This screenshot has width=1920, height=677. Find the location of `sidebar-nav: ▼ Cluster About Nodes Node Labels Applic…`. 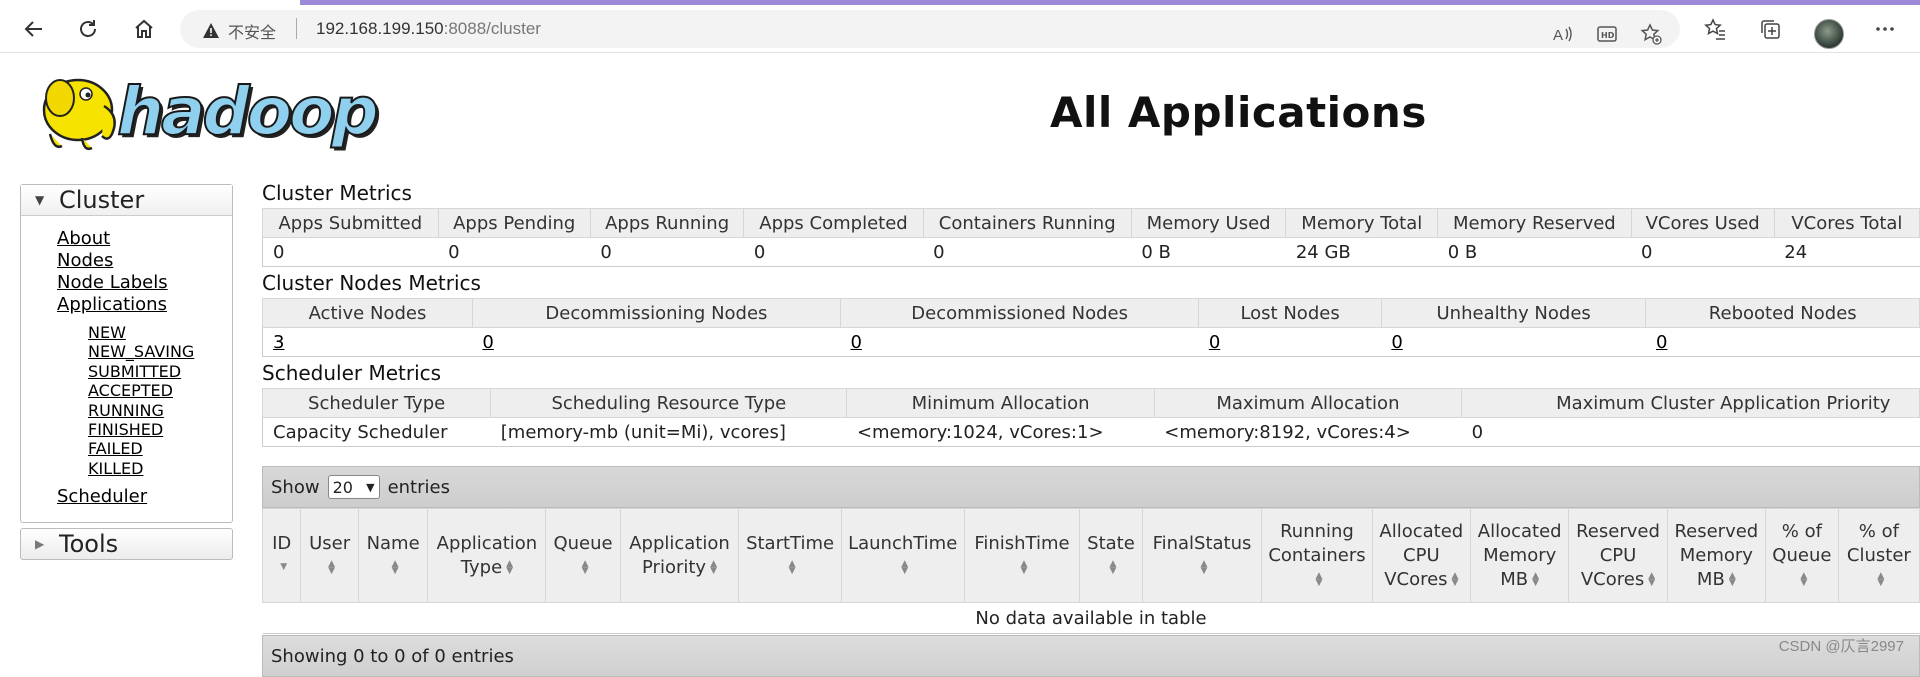

sidebar-nav: ▼ Cluster About Nodes Node Labels Applic… is located at coordinates (126, 372).